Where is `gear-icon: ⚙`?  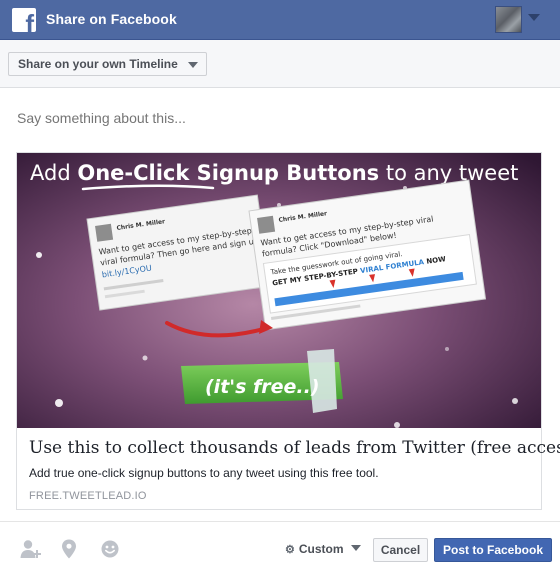
gear-icon: ⚙ is located at coordinates (290, 550).